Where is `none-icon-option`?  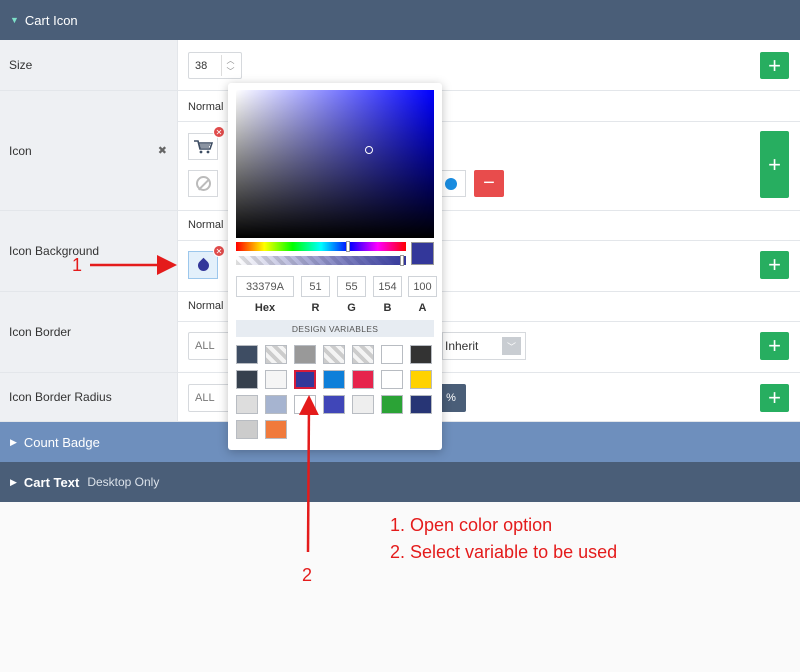 none-icon-option is located at coordinates (203, 183).